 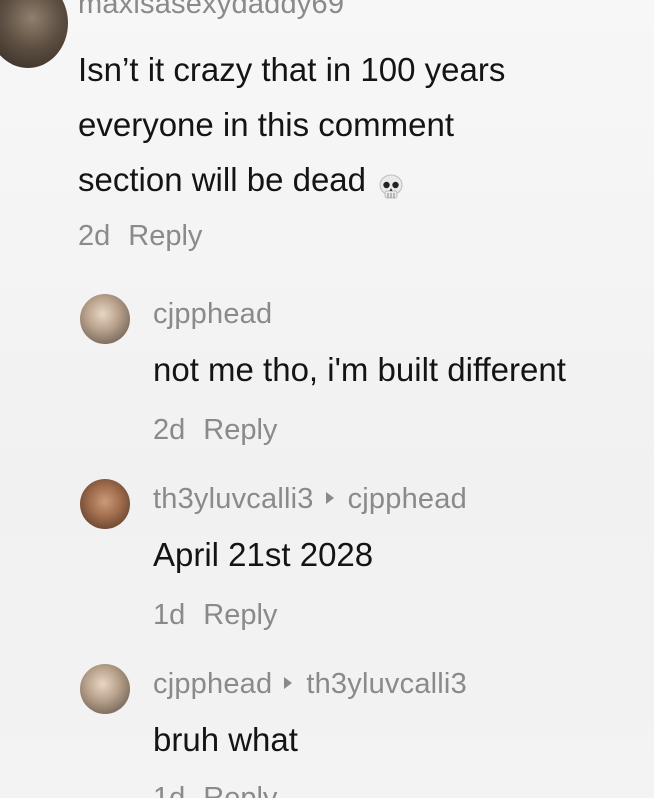 I want to click on comment-username: maxisasexydaddy69, so click(x=211, y=10).